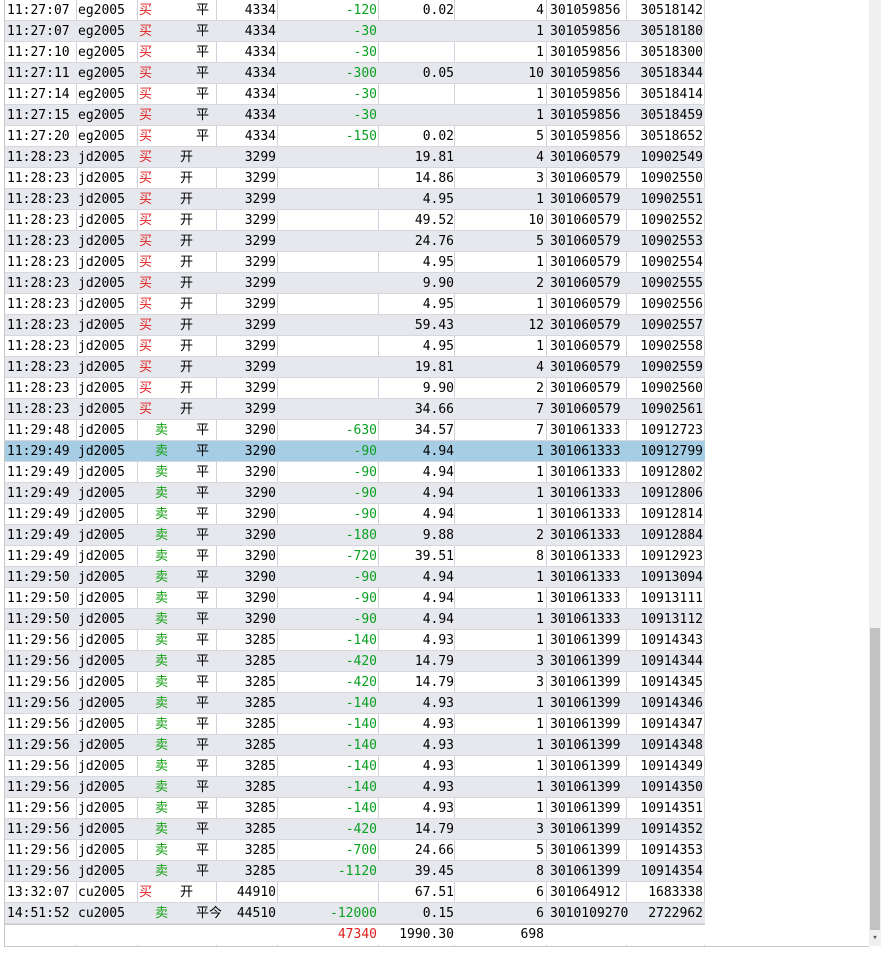  Describe the element at coordinates (101, 73) in the screenshot. I see `cell-symbol: eg2005` at that location.